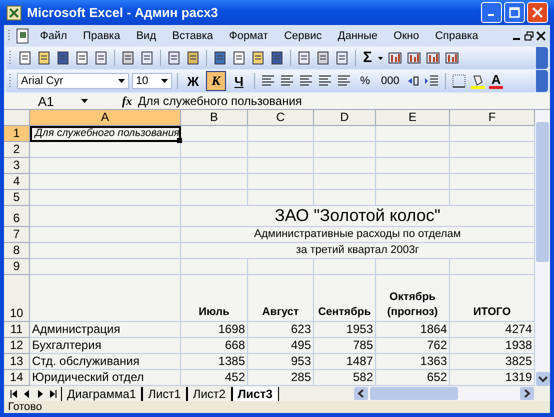 This screenshot has width=554, height=417. I want to click on font-style-button: К, so click(216, 81).